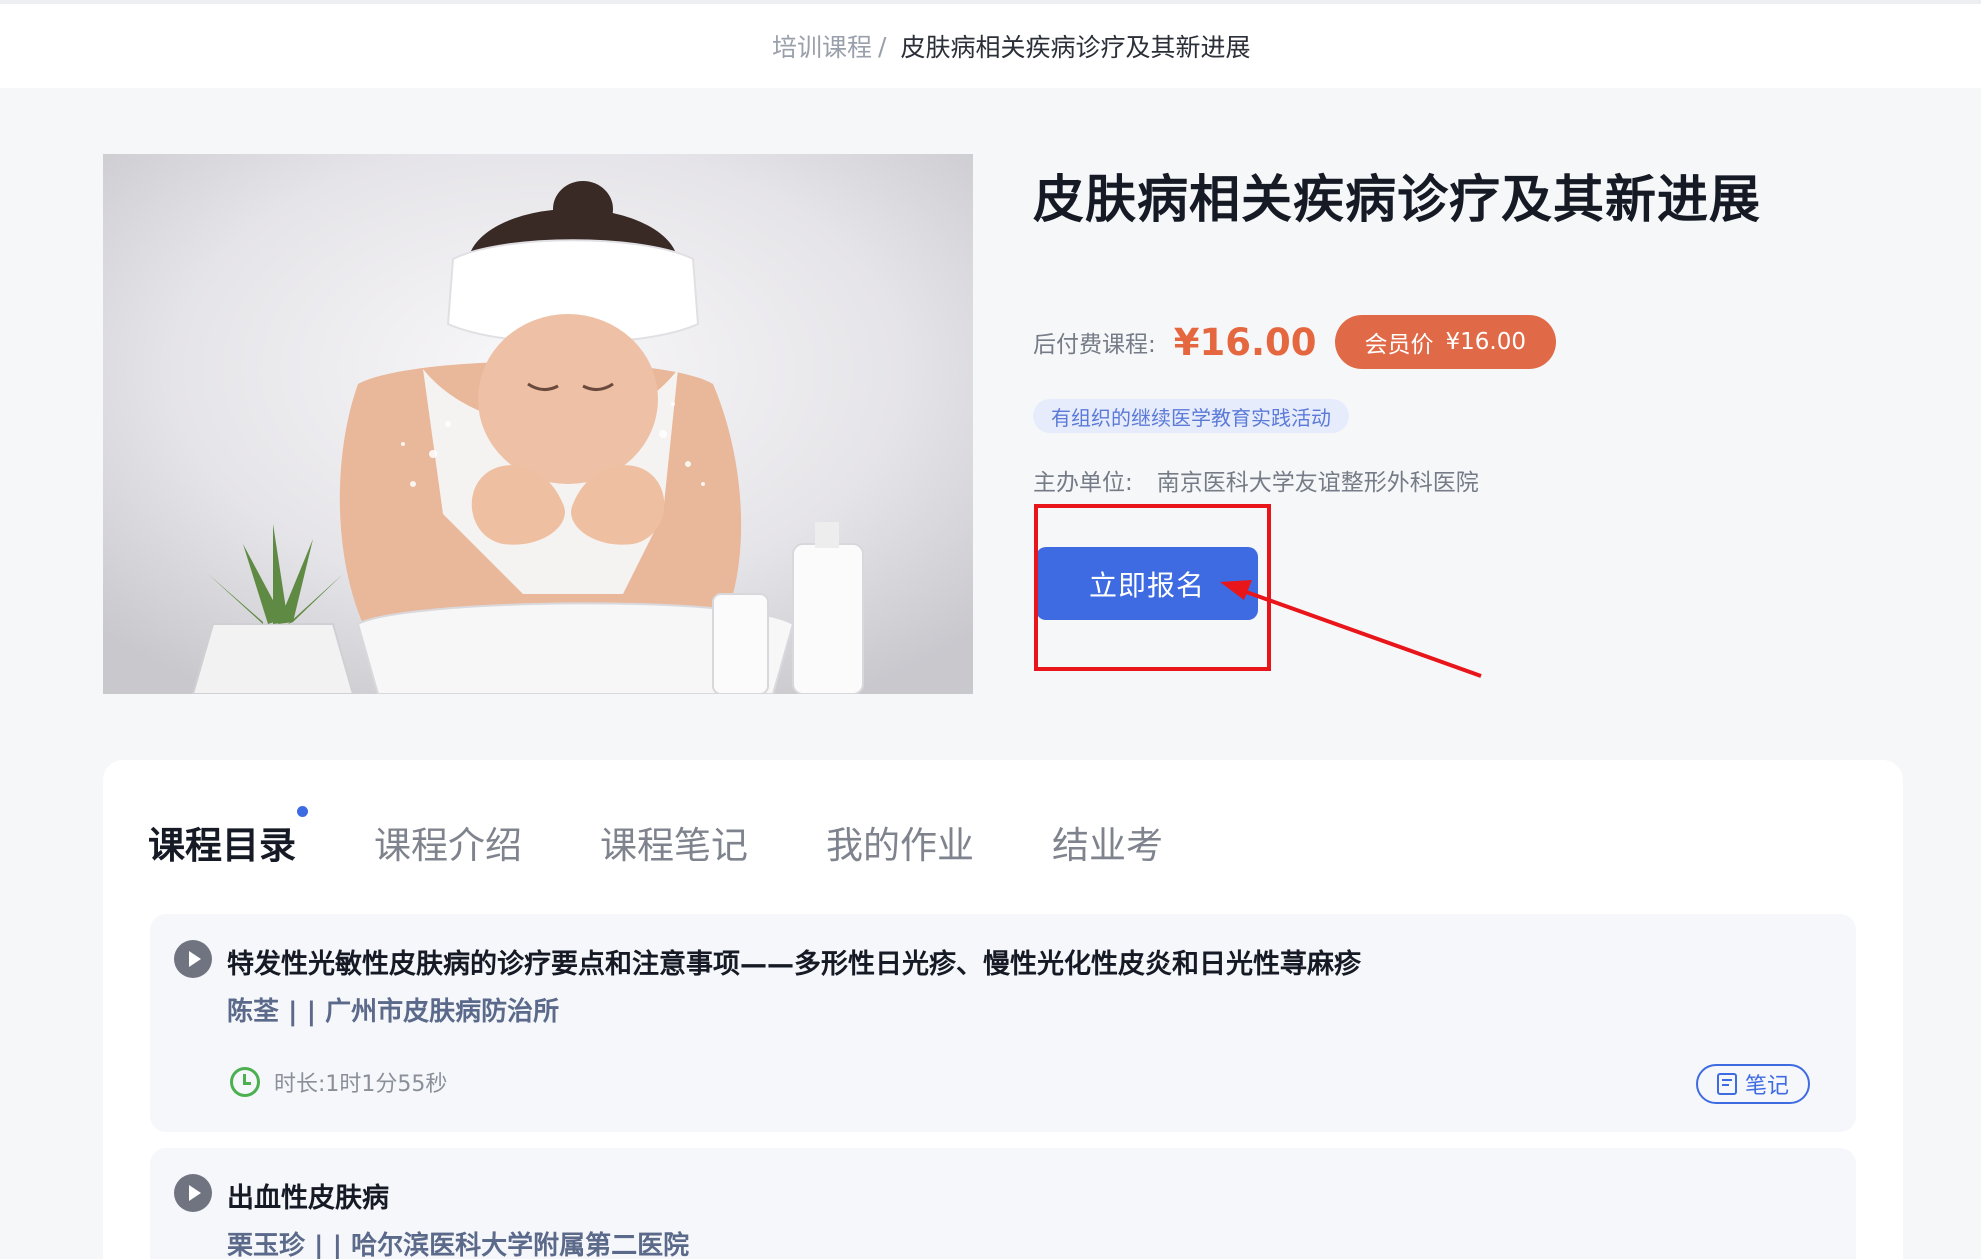 The height and width of the screenshot is (1259, 1981). I want to click on breadcrumb-current: 皮肤病相关疾病诊疗及其新进展, so click(1075, 47).